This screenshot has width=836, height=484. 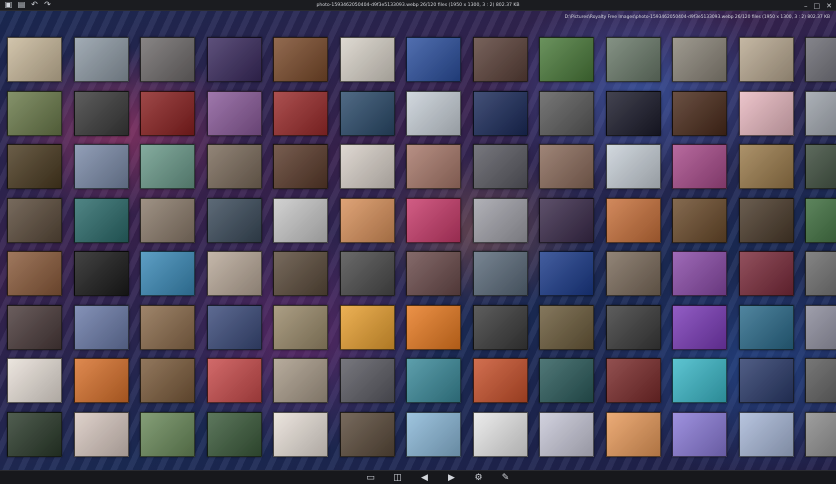 I want to click on save-icon: ▤, so click(x=21, y=5).